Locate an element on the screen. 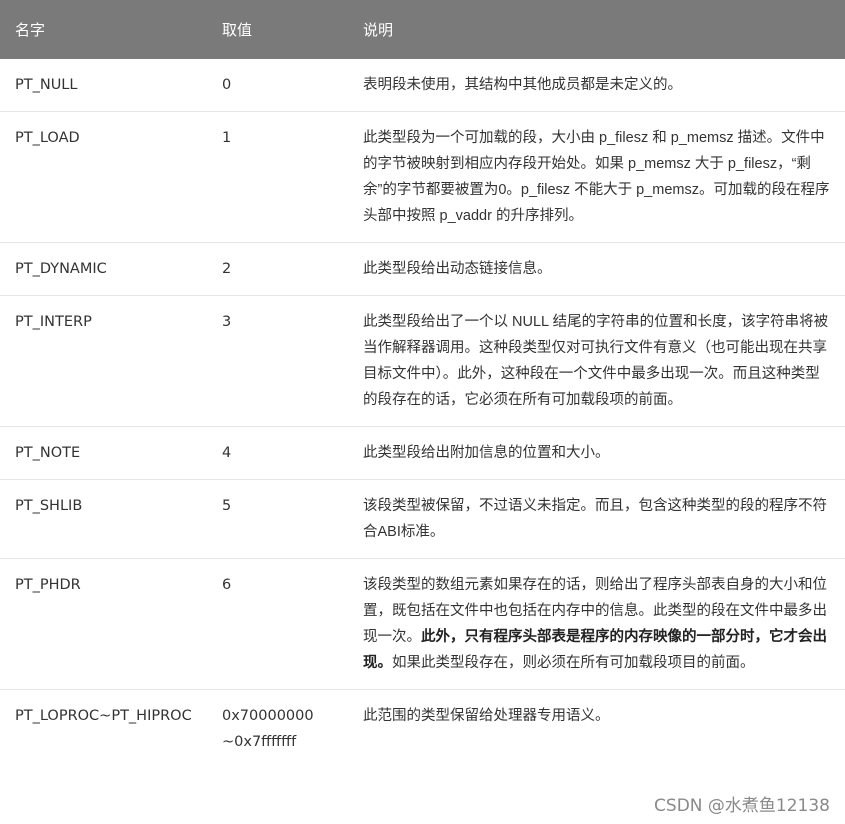 The height and width of the screenshot is (824, 845). cell-description: 表明段未使用，其结构中其他成员都是未定义的。 is located at coordinates (596, 85).